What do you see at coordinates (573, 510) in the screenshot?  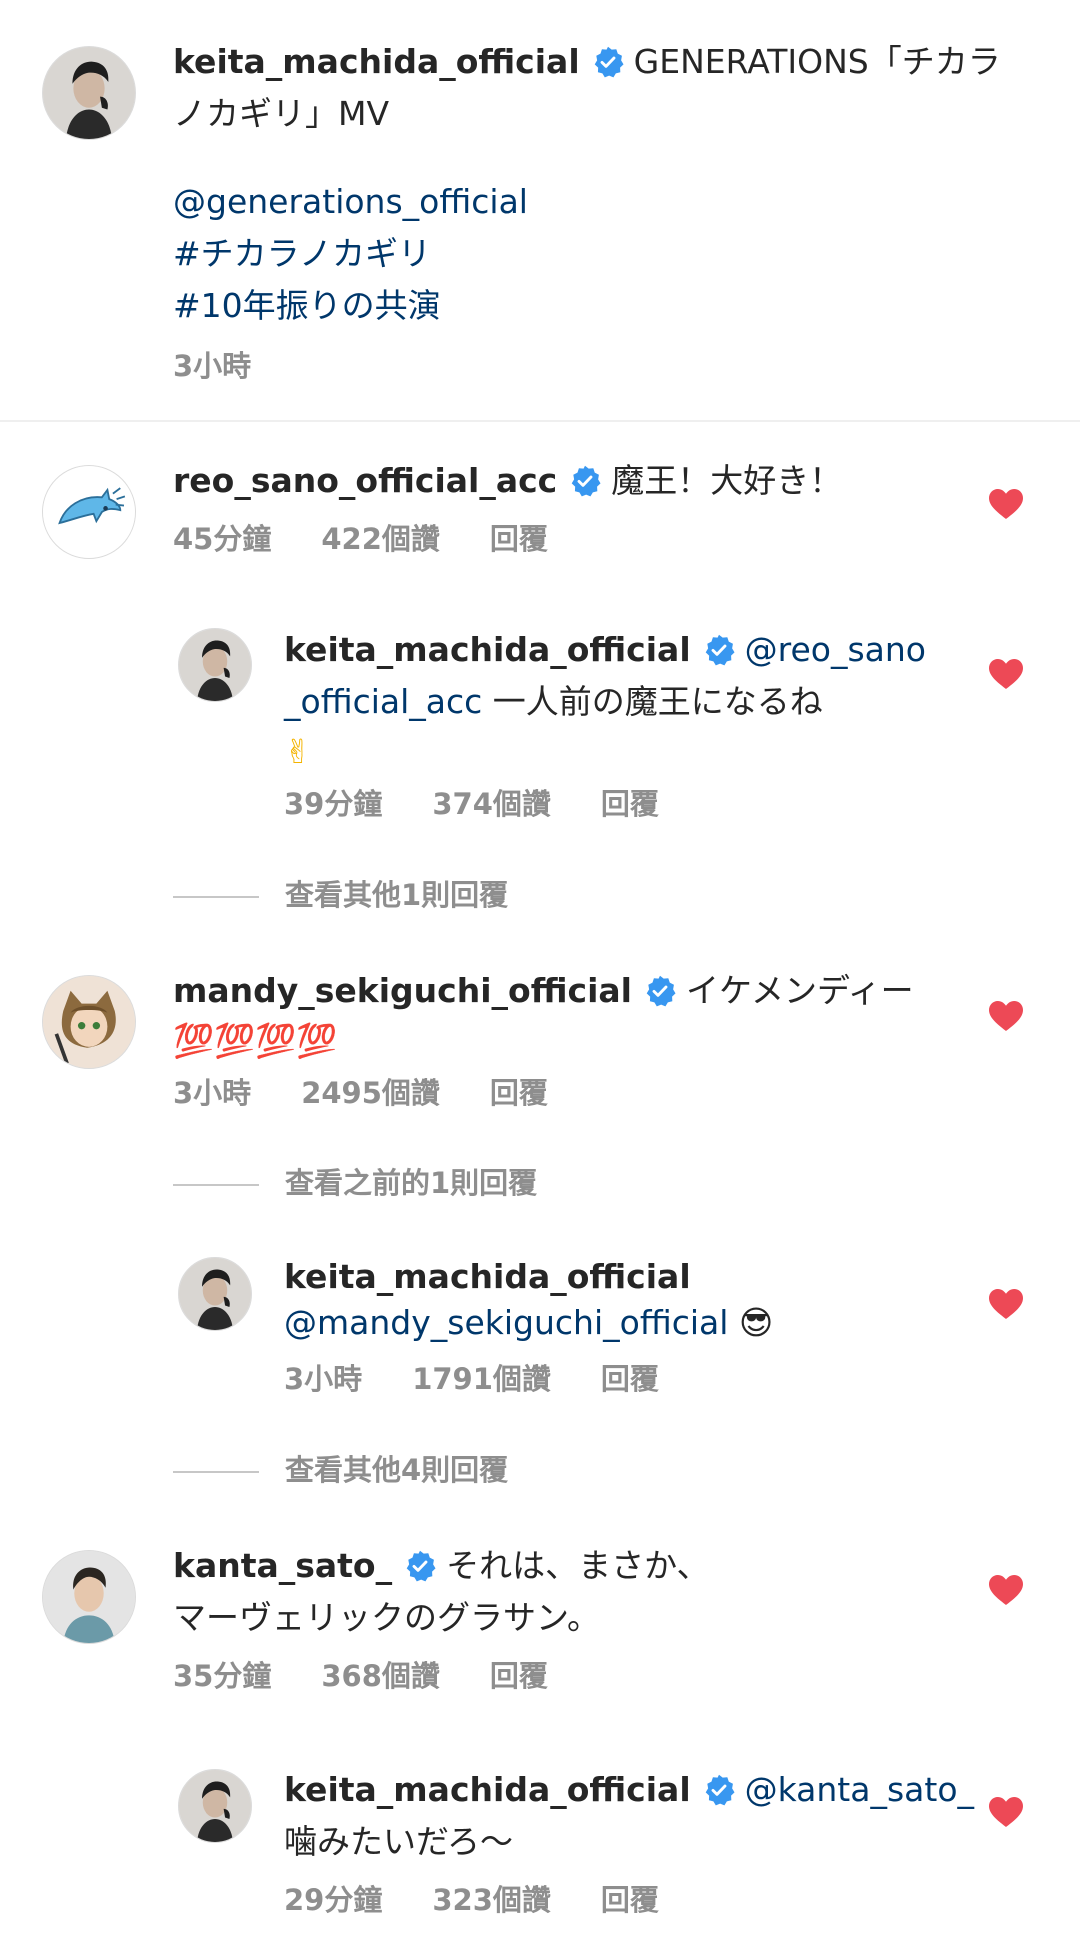 I see `comment: reo_sano_official_acc 魔王！大好き！ 45分鐘 422個讚 回覆` at bounding box center [573, 510].